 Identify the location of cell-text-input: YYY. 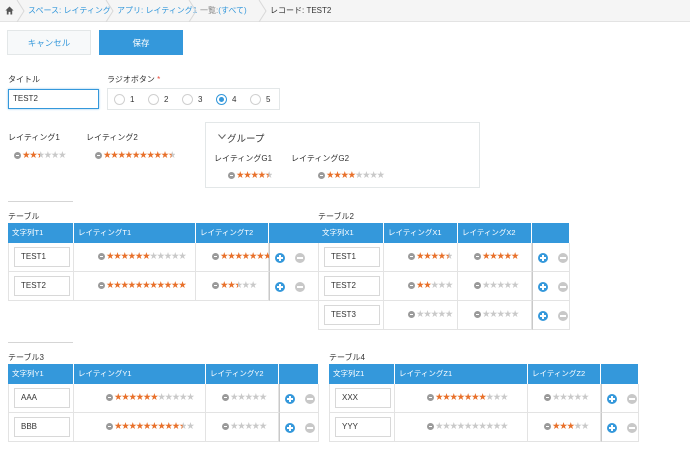
(363, 427).